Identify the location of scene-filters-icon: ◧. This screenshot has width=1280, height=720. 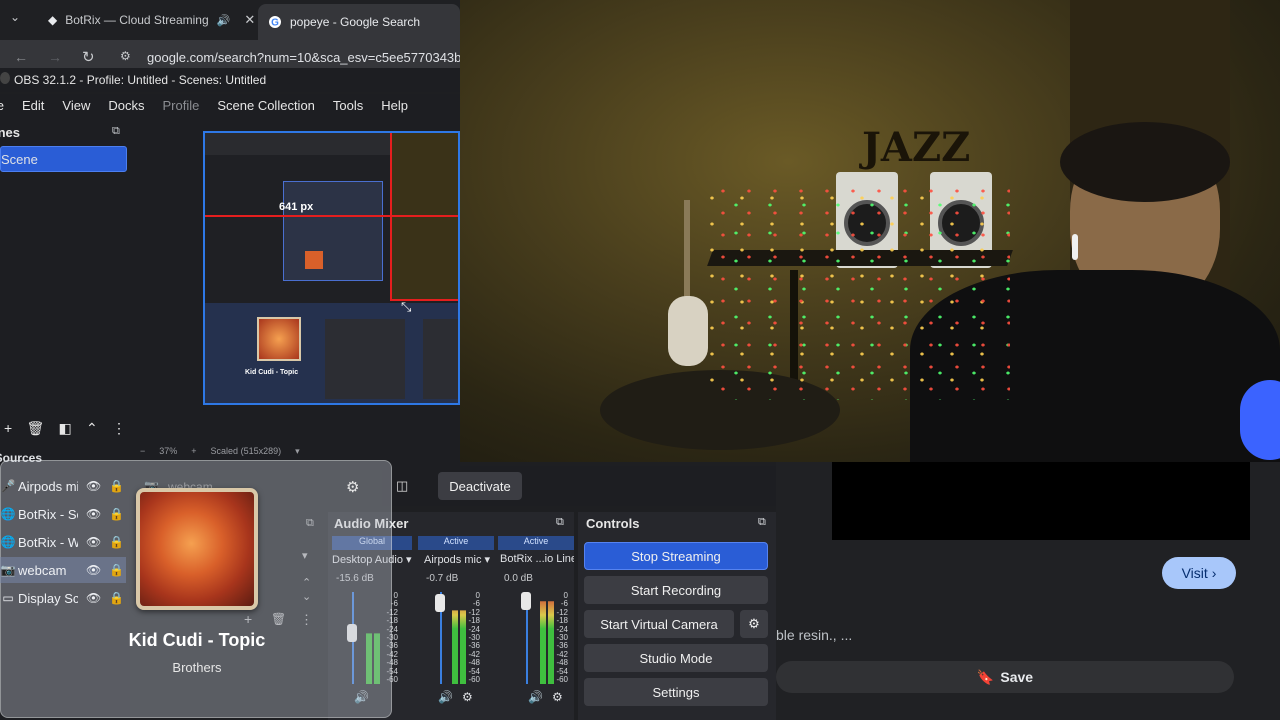
(65, 428).